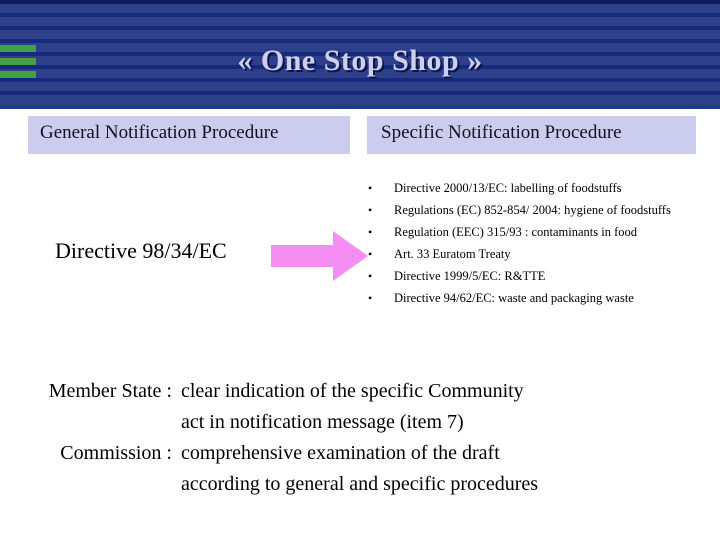  Describe the element at coordinates (452, 254) in the screenshot. I see `list-item-label: Art. 33 Euratom Treaty` at that location.